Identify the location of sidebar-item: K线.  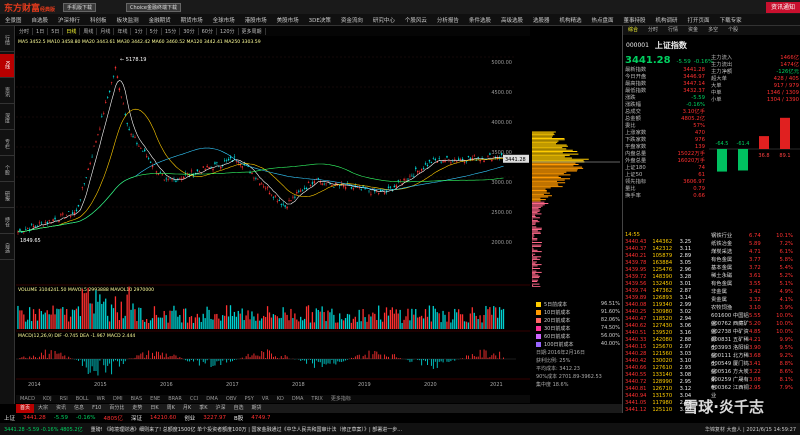
(7, 66).